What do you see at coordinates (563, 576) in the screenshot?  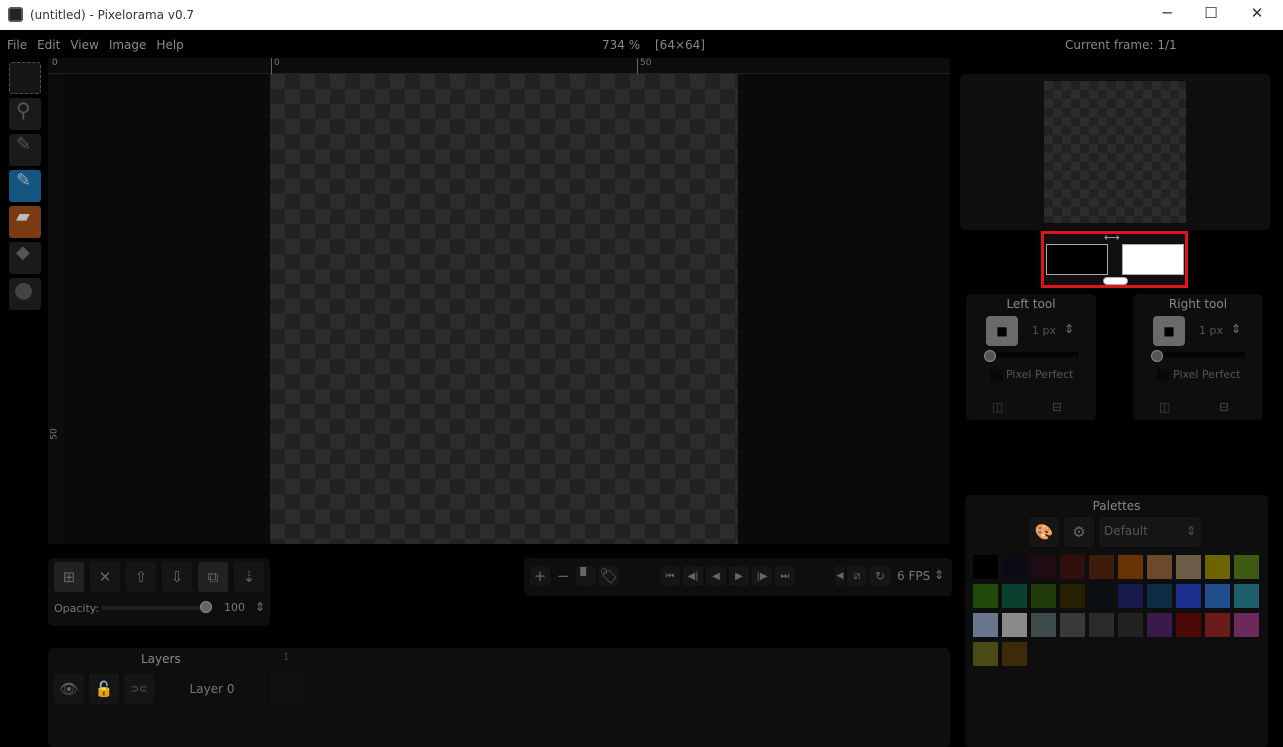 I see `remove-frame-button: −` at bounding box center [563, 576].